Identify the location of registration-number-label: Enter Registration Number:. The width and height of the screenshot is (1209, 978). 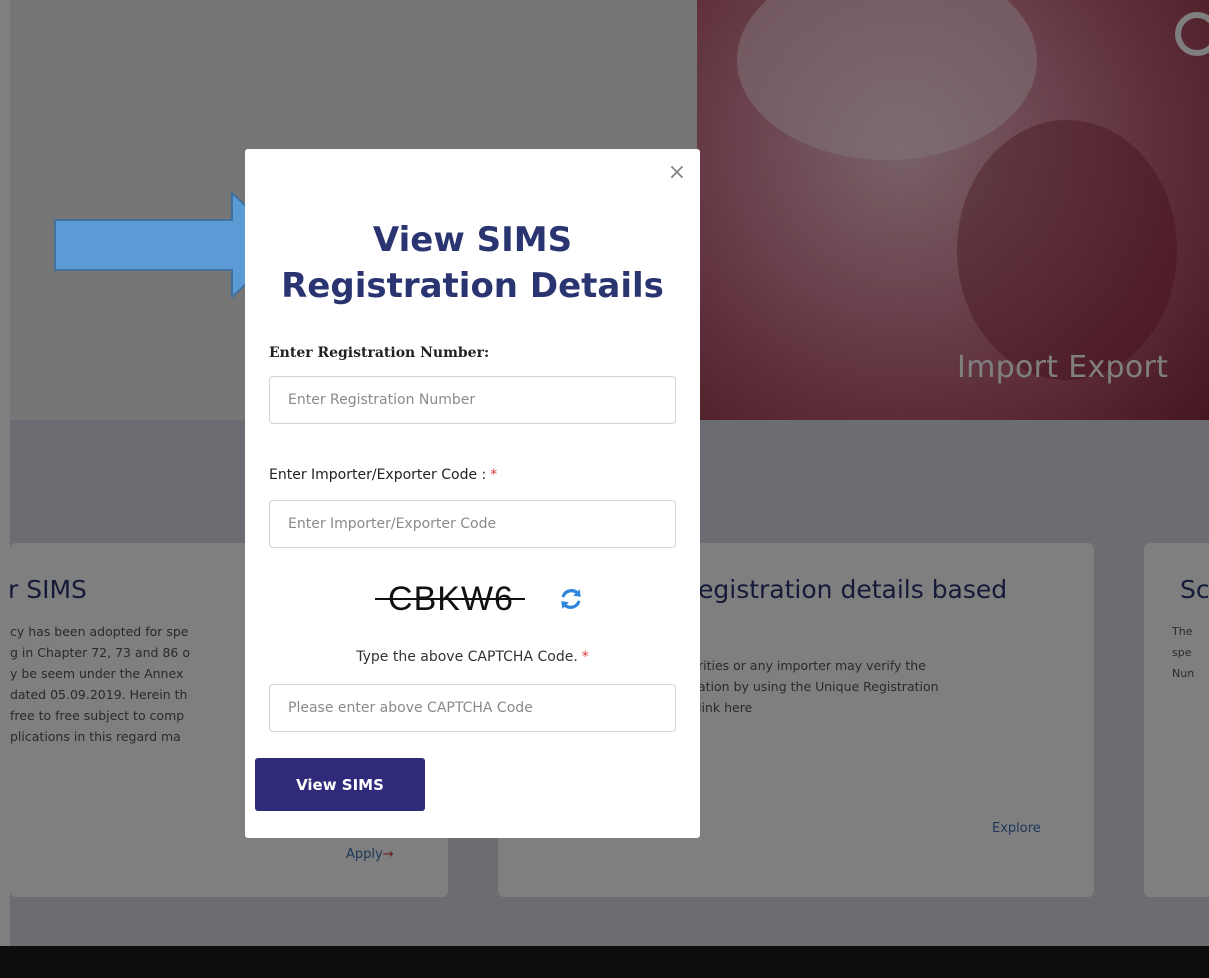
(379, 353).